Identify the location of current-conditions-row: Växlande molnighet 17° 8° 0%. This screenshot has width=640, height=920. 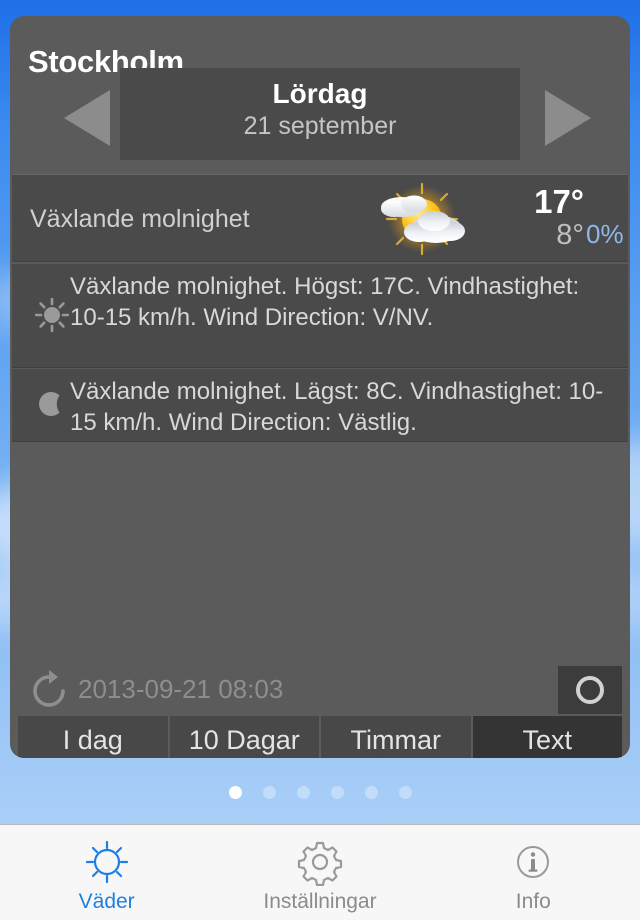
(320, 218).